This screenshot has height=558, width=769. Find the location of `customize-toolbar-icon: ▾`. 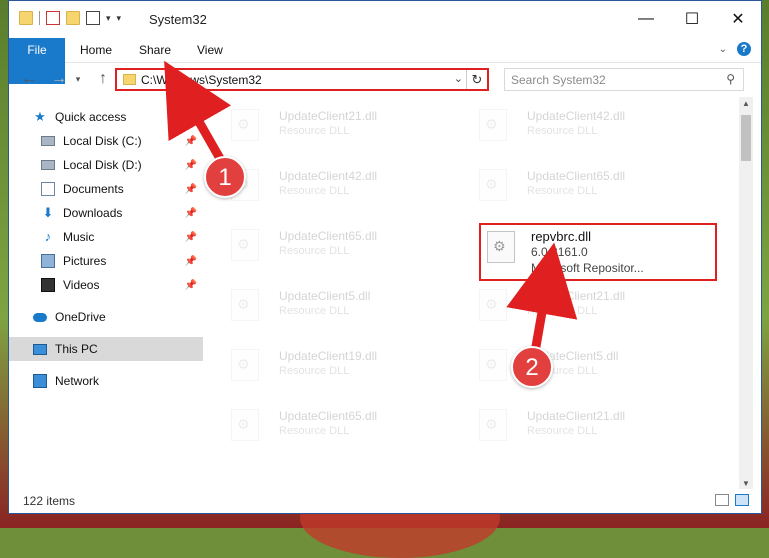

customize-toolbar-icon: ▾ is located at coordinates (119, 18).